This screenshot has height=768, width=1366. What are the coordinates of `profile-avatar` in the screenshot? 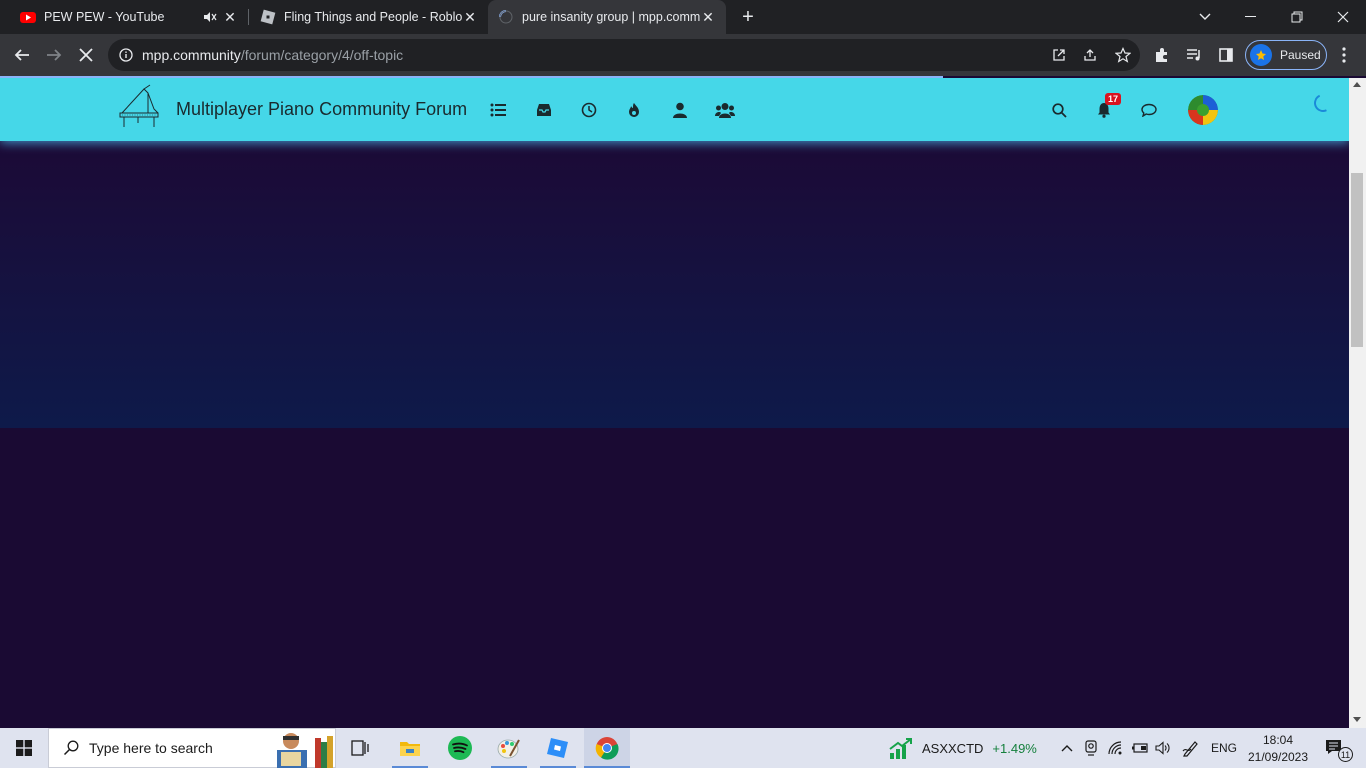 It's located at (1261, 55).